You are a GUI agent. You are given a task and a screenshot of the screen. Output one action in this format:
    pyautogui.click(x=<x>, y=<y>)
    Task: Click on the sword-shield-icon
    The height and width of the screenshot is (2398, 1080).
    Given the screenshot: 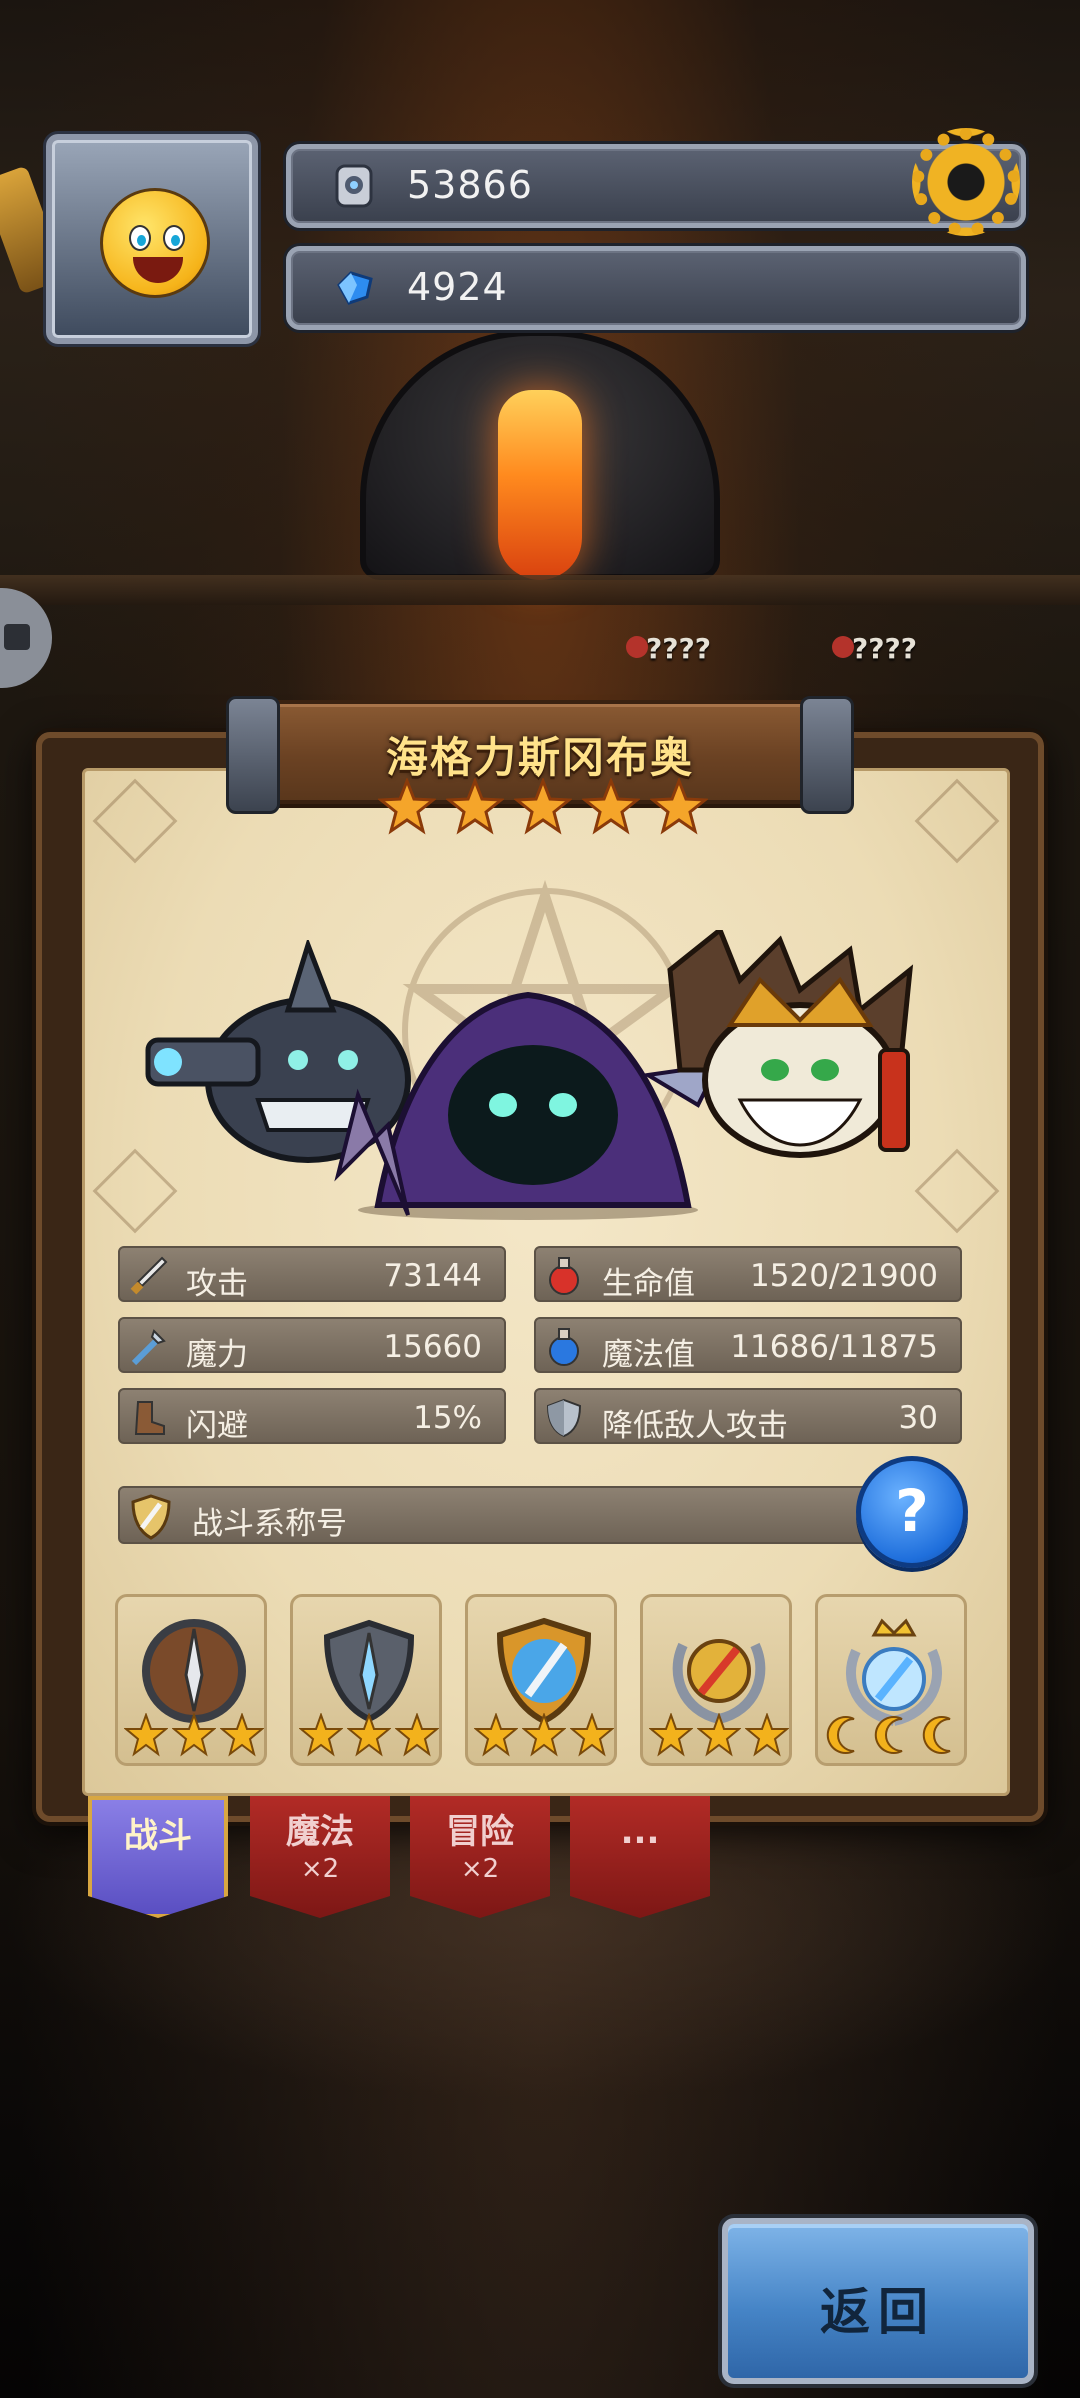 What is the action you would take?
    pyautogui.click(x=151, y=1517)
    